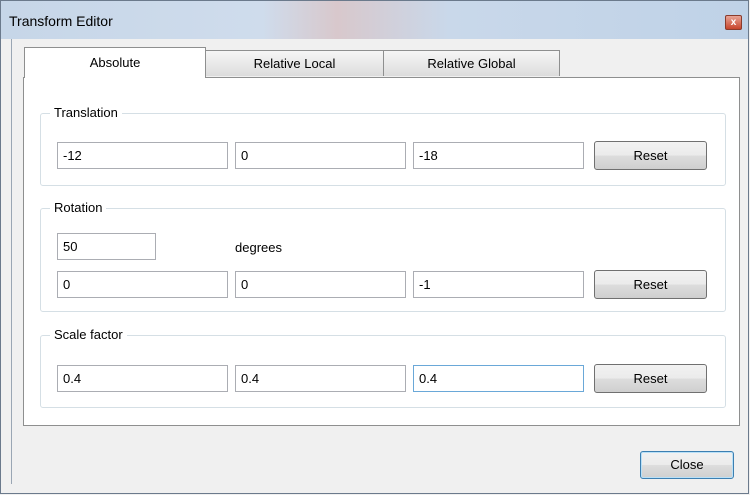 Image resolution: width=750 pixels, height=495 pixels. Describe the element at coordinates (78, 207) in the screenshot. I see `rotation-group-label: Rotation` at that location.